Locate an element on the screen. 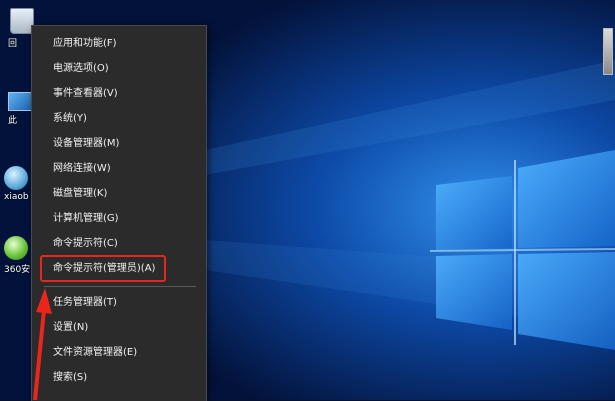  menu-item-command-prompt: 命令提示符(C) is located at coordinates (119, 244).